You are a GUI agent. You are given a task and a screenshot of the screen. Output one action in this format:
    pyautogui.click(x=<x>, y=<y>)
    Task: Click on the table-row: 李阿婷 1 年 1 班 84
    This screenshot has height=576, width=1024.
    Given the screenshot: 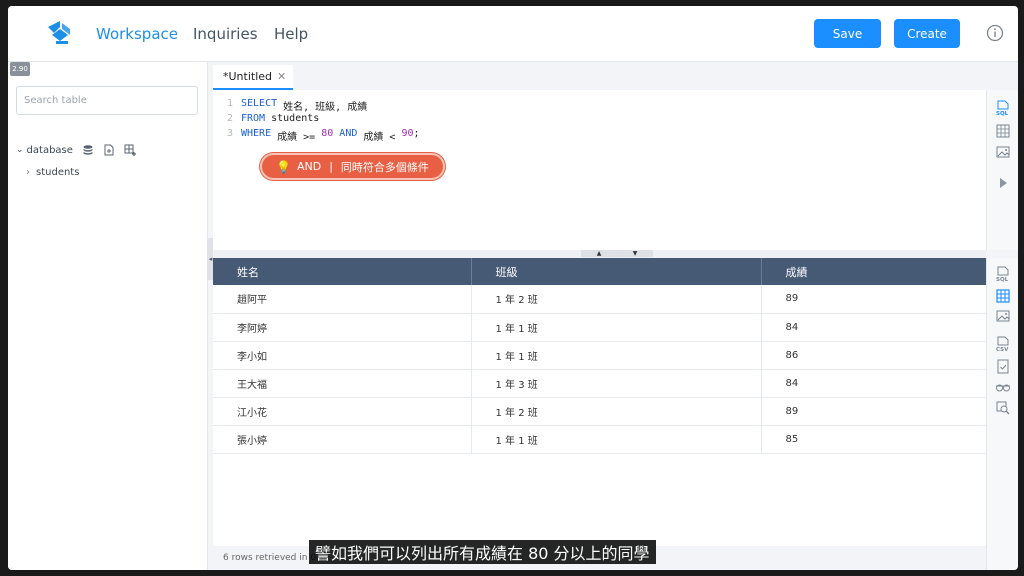 What is the action you would take?
    pyautogui.click(x=599, y=327)
    